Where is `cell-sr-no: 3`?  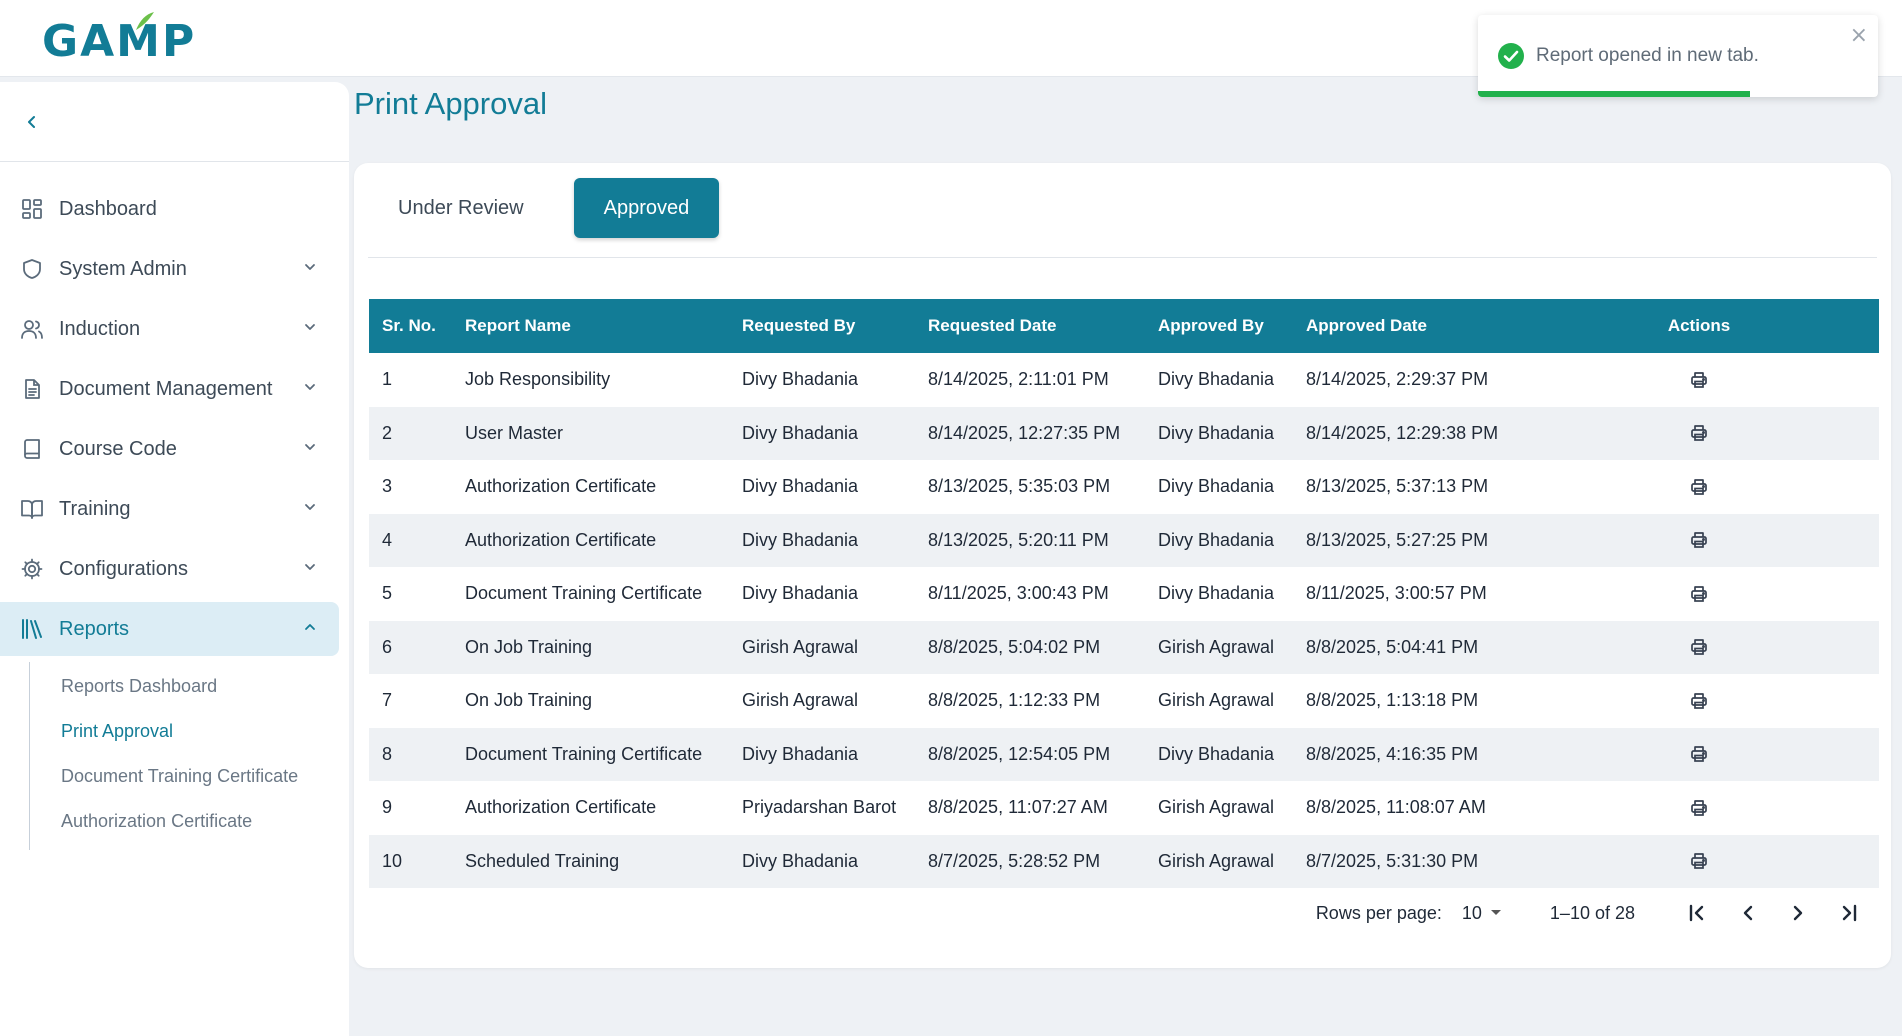
cell-sr-no: 3 is located at coordinates (387, 486).